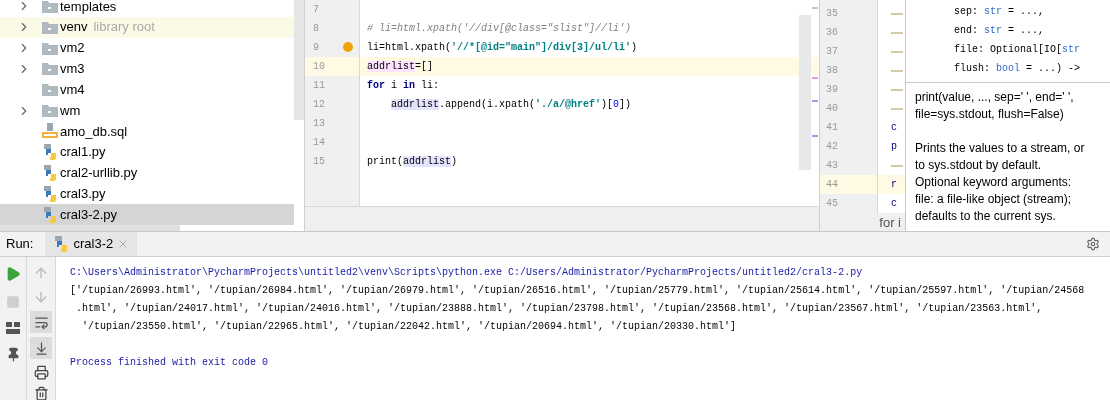 The image size is (1110, 400). I want to click on line-number: 9, so click(316, 48).